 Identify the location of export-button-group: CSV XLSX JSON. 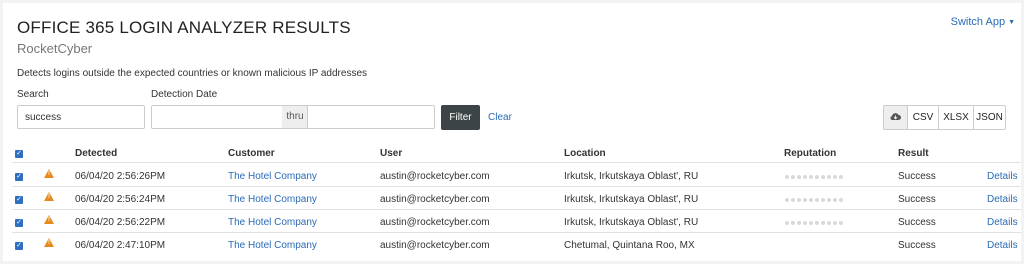
(944, 117).